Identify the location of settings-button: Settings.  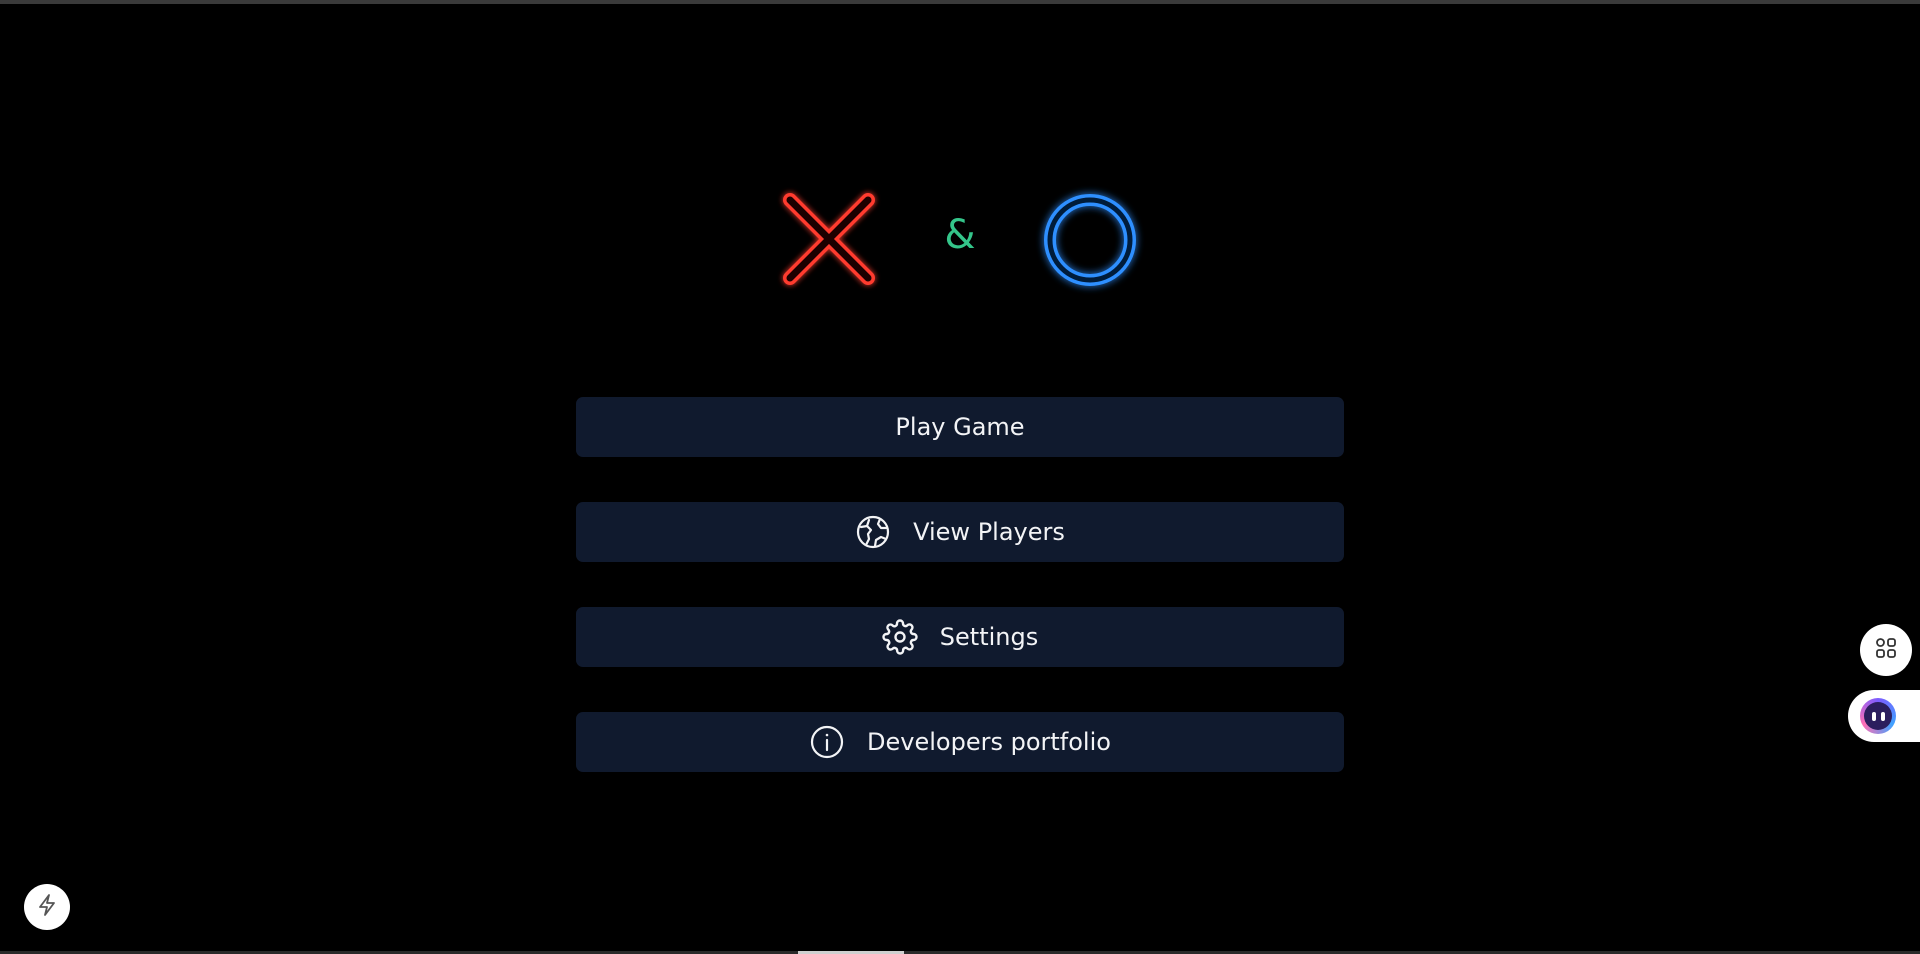
(960, 637).